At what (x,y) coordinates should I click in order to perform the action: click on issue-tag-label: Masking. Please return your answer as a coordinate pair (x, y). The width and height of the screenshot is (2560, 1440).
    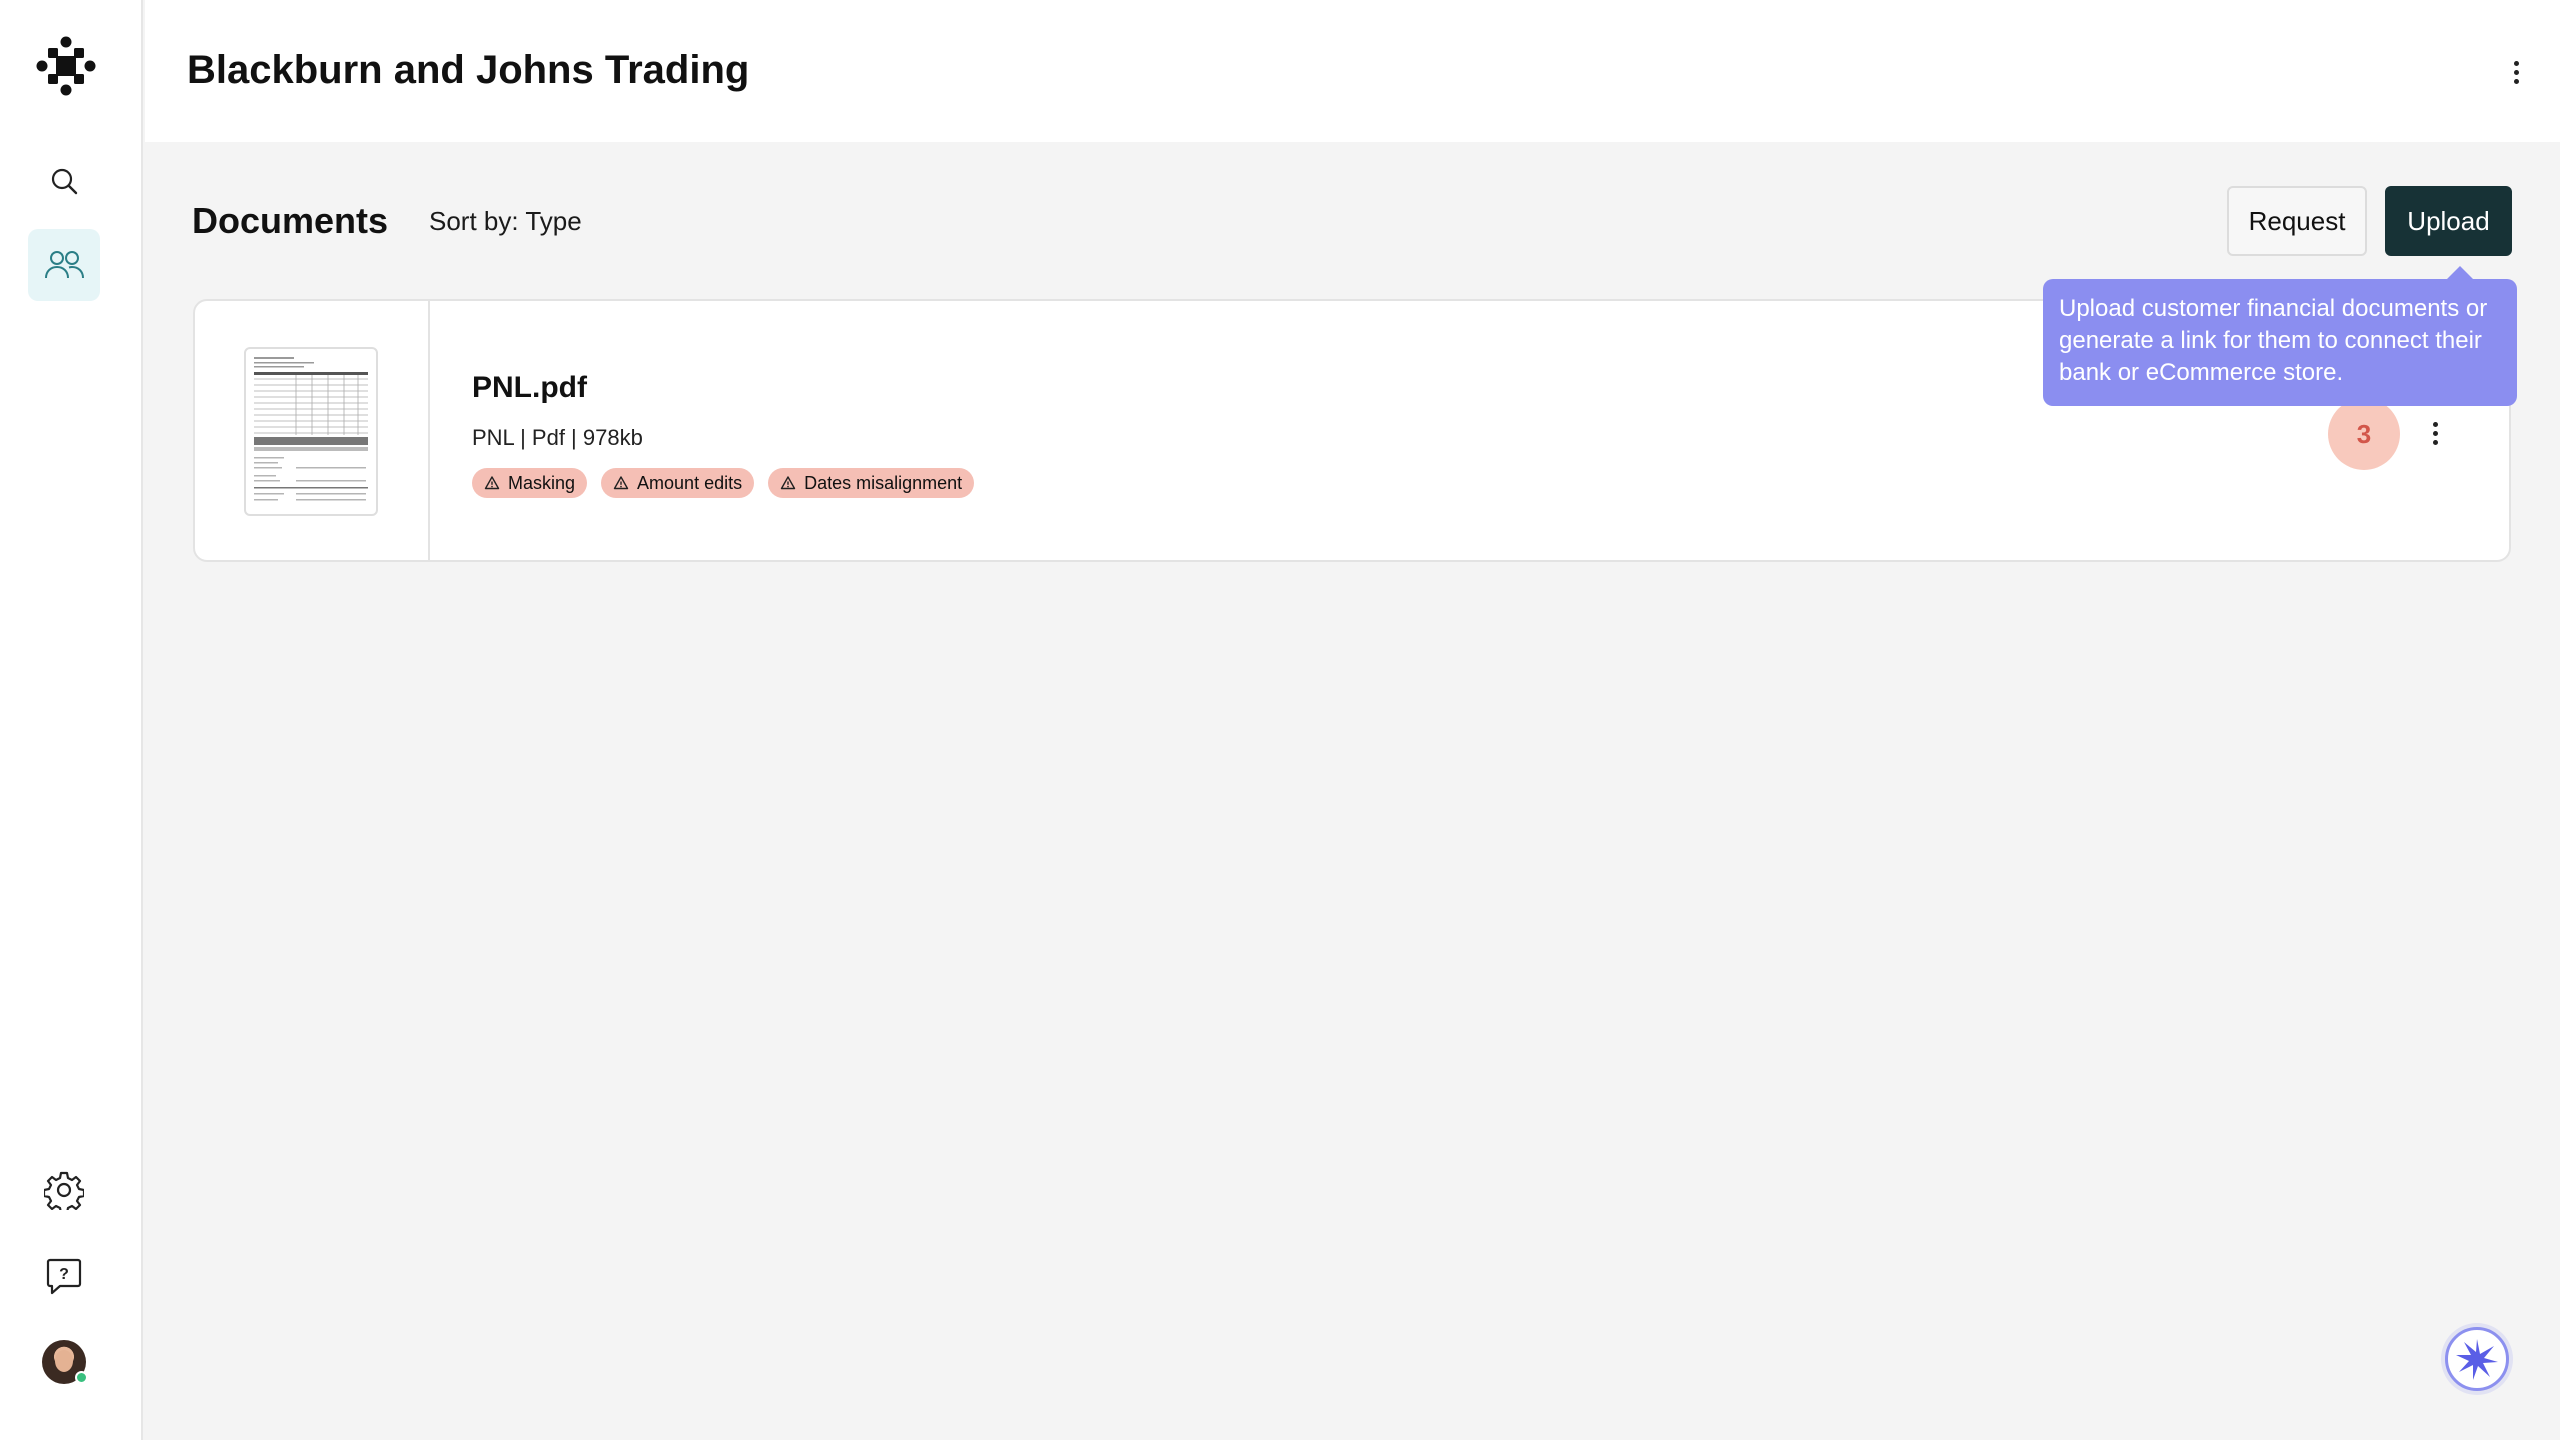
    Looking at the image, I should click on (542, 482).